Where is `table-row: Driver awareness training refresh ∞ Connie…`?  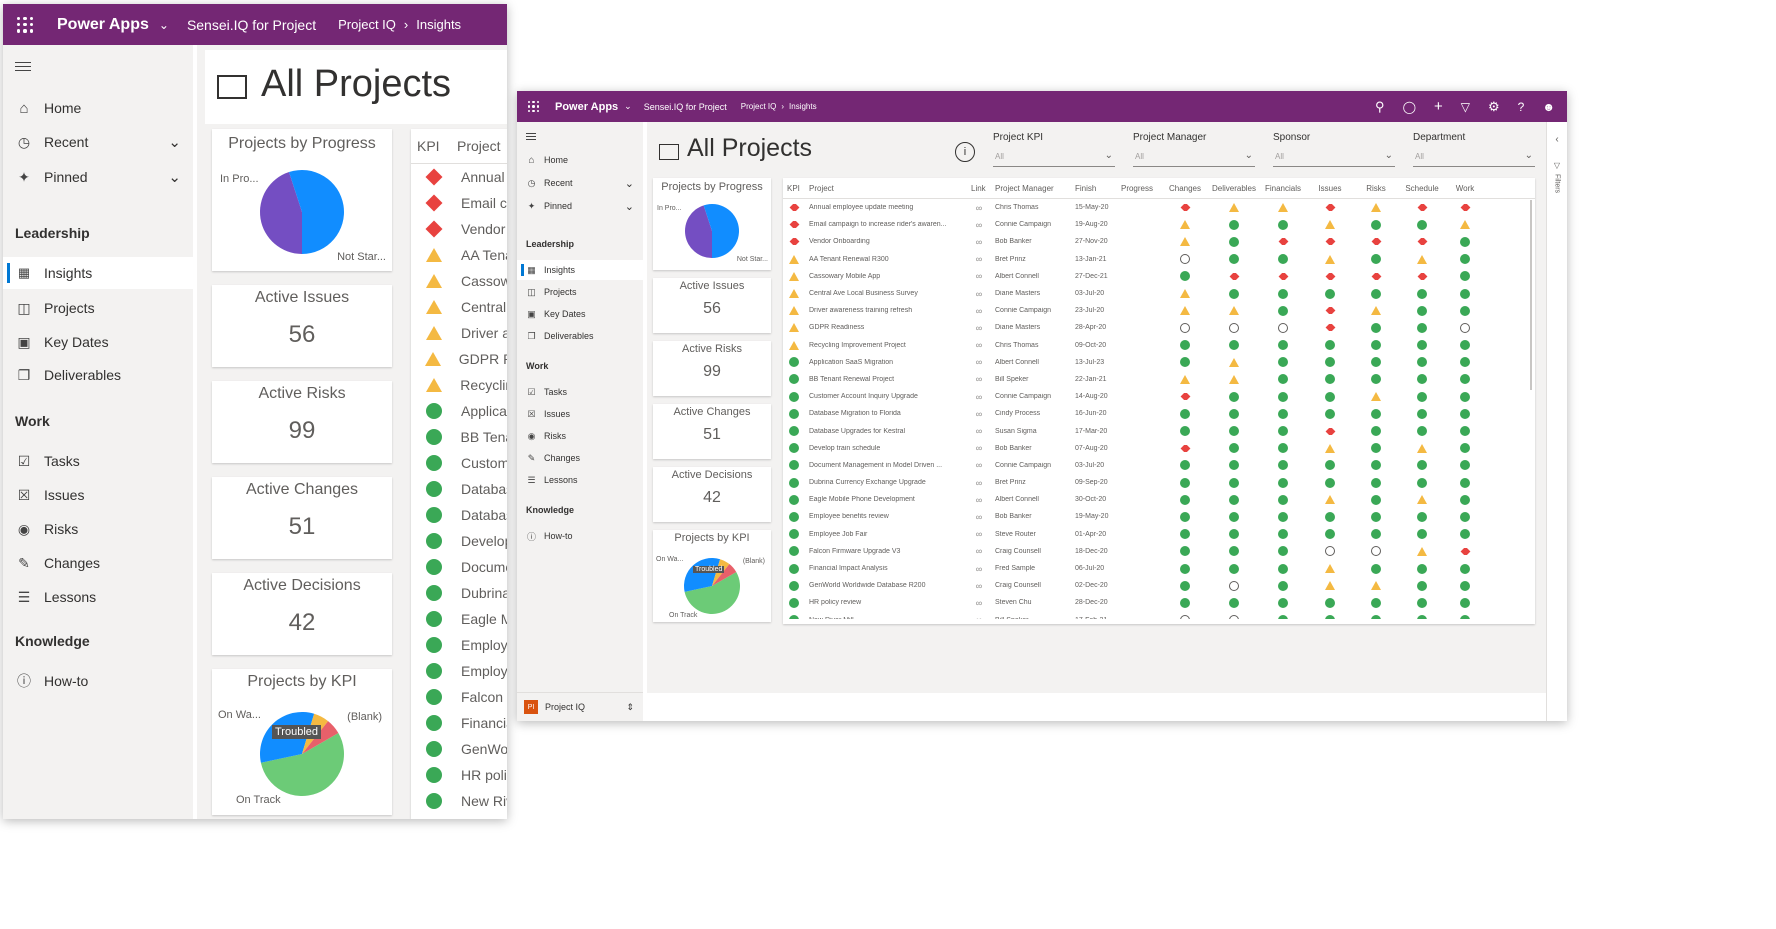 table-row: Driver awareness training refresh ∞ Connie… is located at coordinates (1159, 310).